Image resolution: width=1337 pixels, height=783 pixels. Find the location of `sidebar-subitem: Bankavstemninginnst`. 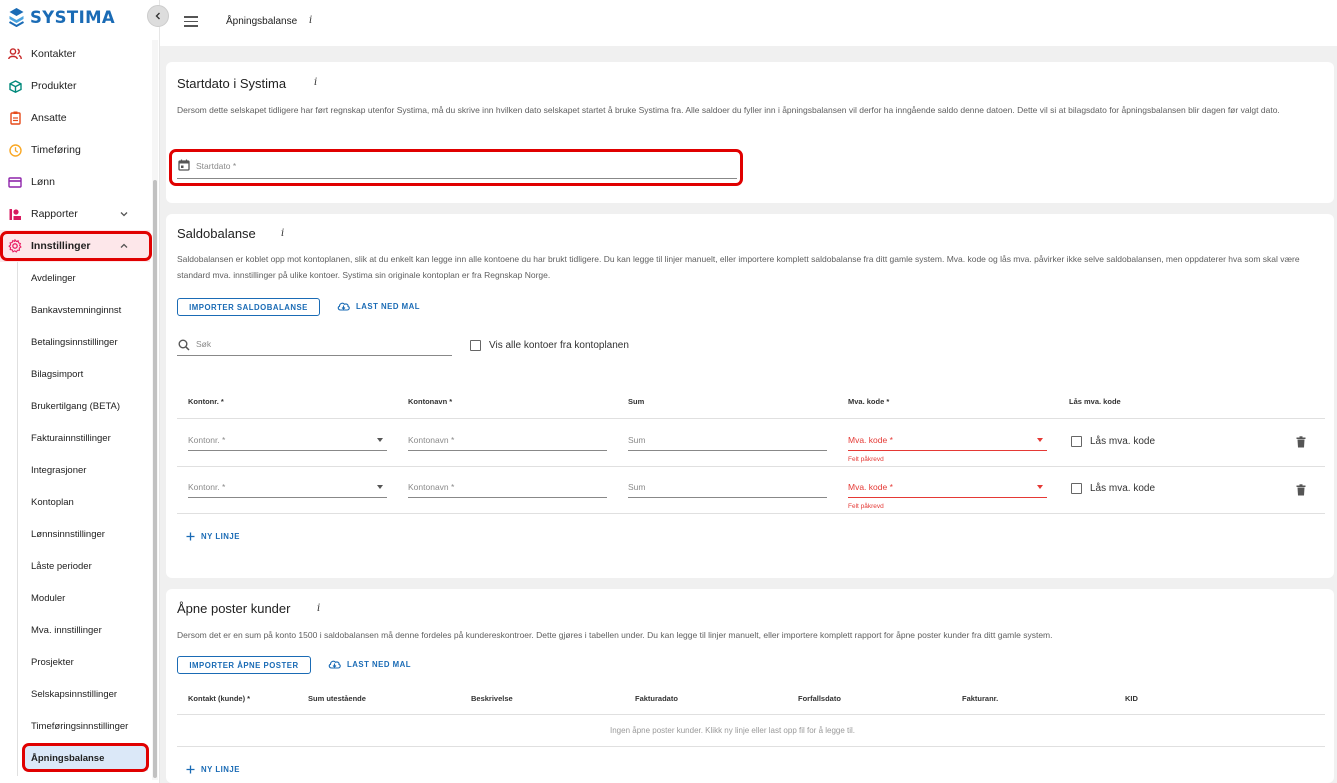

sidebar-subitem: Bankavstemninginnst is located at coordinates (86, 310).